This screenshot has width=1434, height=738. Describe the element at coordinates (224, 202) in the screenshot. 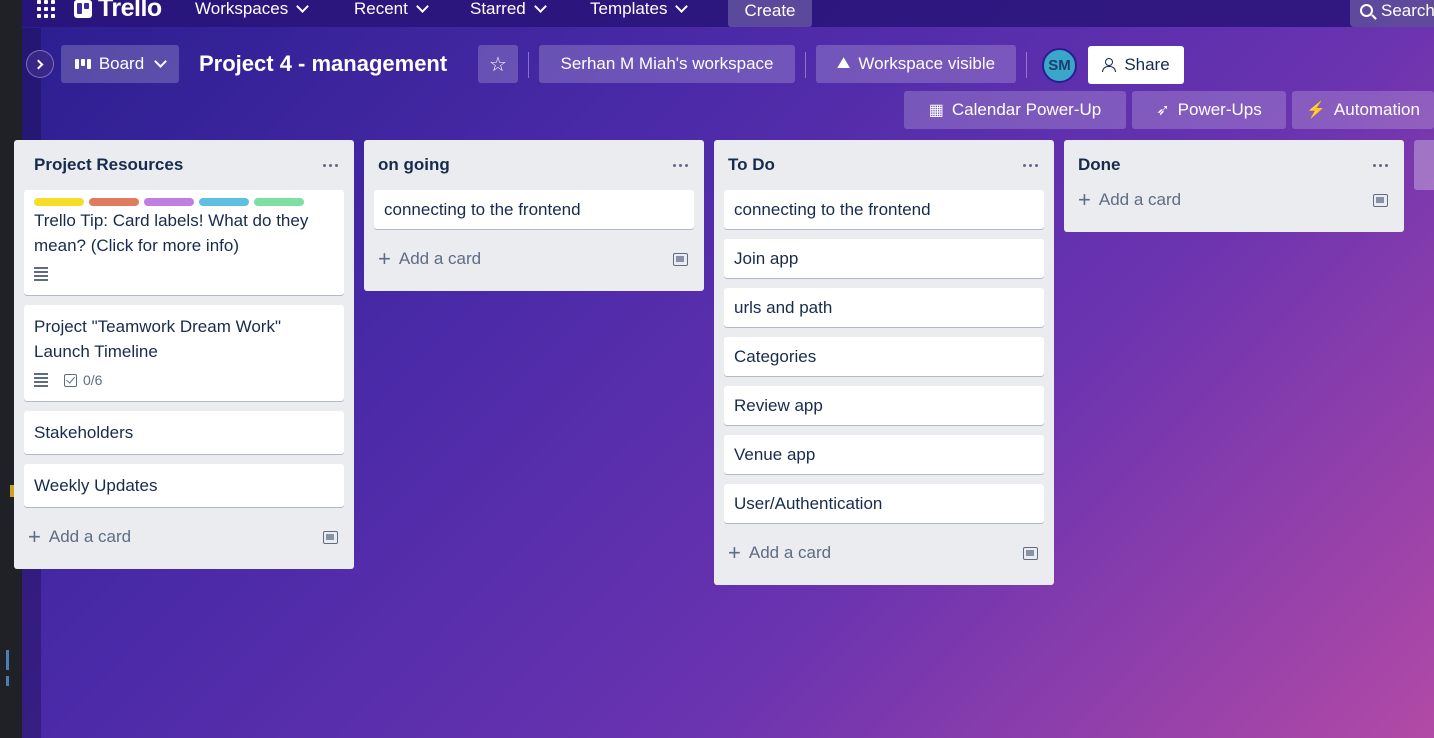

I see `label-blue` at that location.